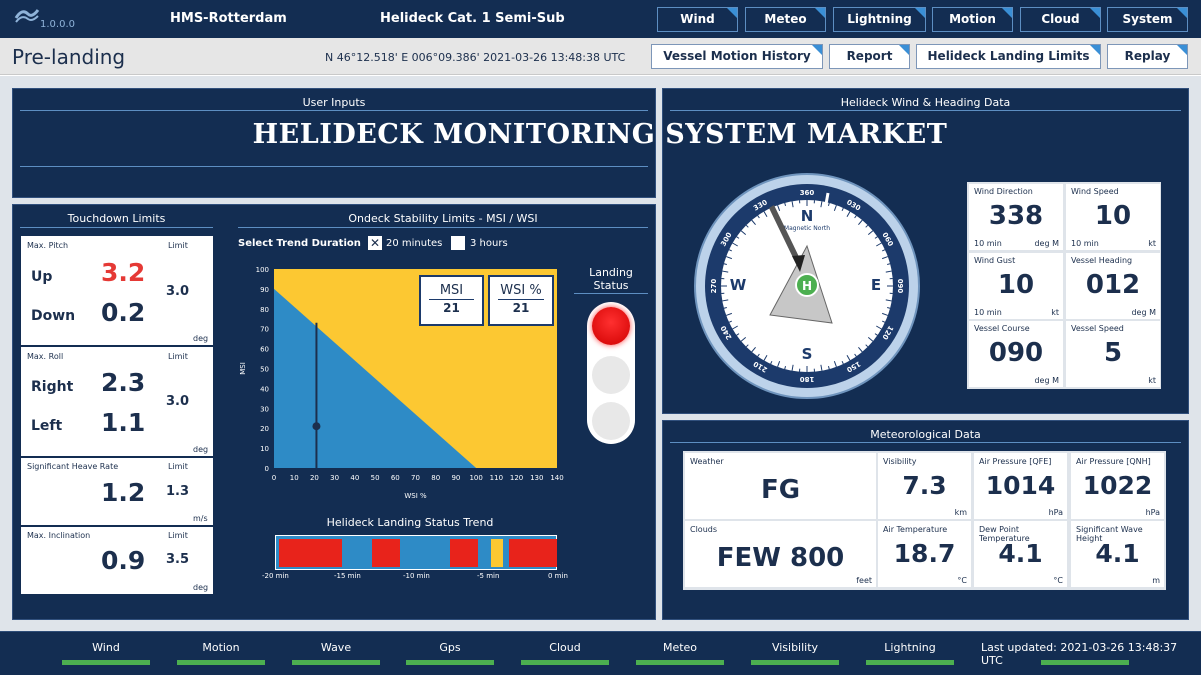 This screenshot has width=1201, height=675. I want to click on menu-motion-button: Motion, so click(972, 19).